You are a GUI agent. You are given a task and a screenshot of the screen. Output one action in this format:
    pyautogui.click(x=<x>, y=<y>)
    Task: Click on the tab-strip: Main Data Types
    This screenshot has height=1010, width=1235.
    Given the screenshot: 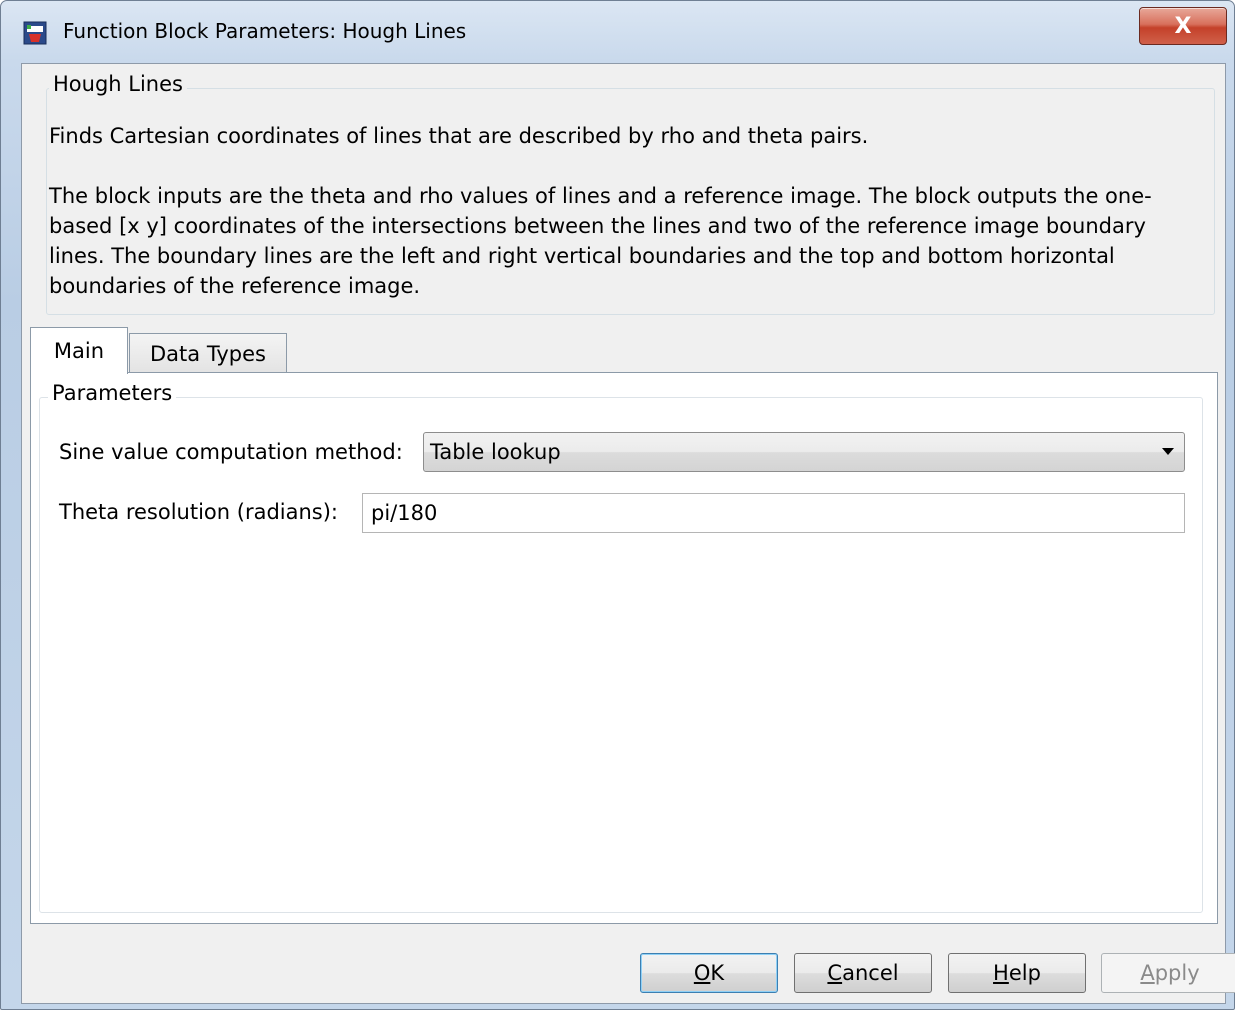 What is the action you would take?
    pyautogui.click(x=230, y=350)
    